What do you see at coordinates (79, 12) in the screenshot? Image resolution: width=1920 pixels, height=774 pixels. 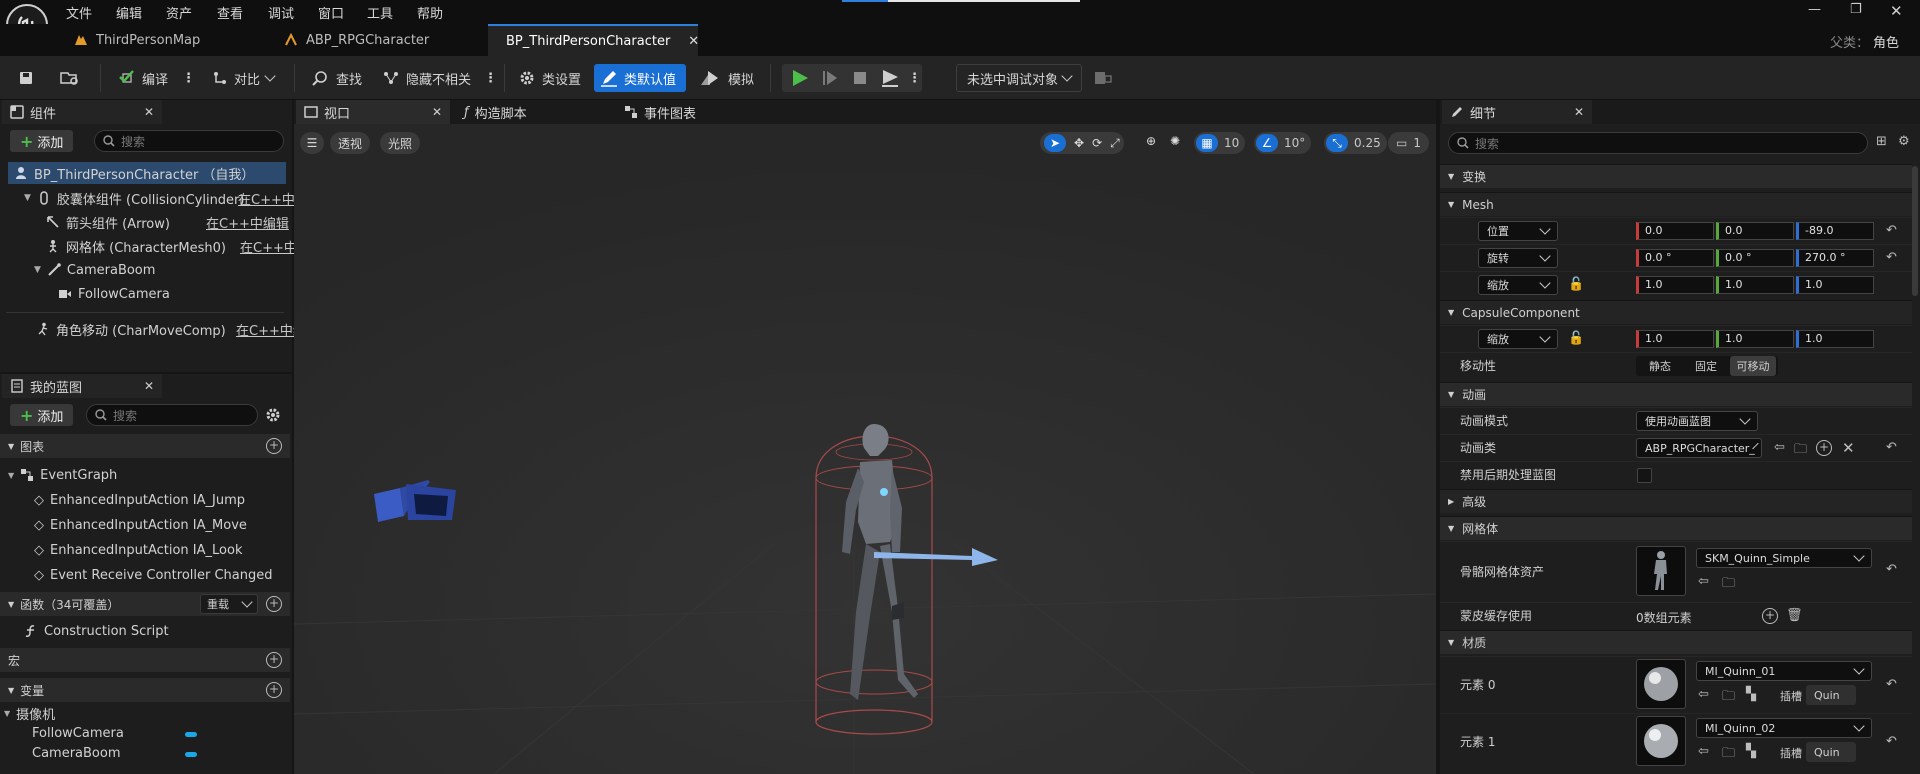 I see `menu-file: 文件` at bounding box center [79, 12].